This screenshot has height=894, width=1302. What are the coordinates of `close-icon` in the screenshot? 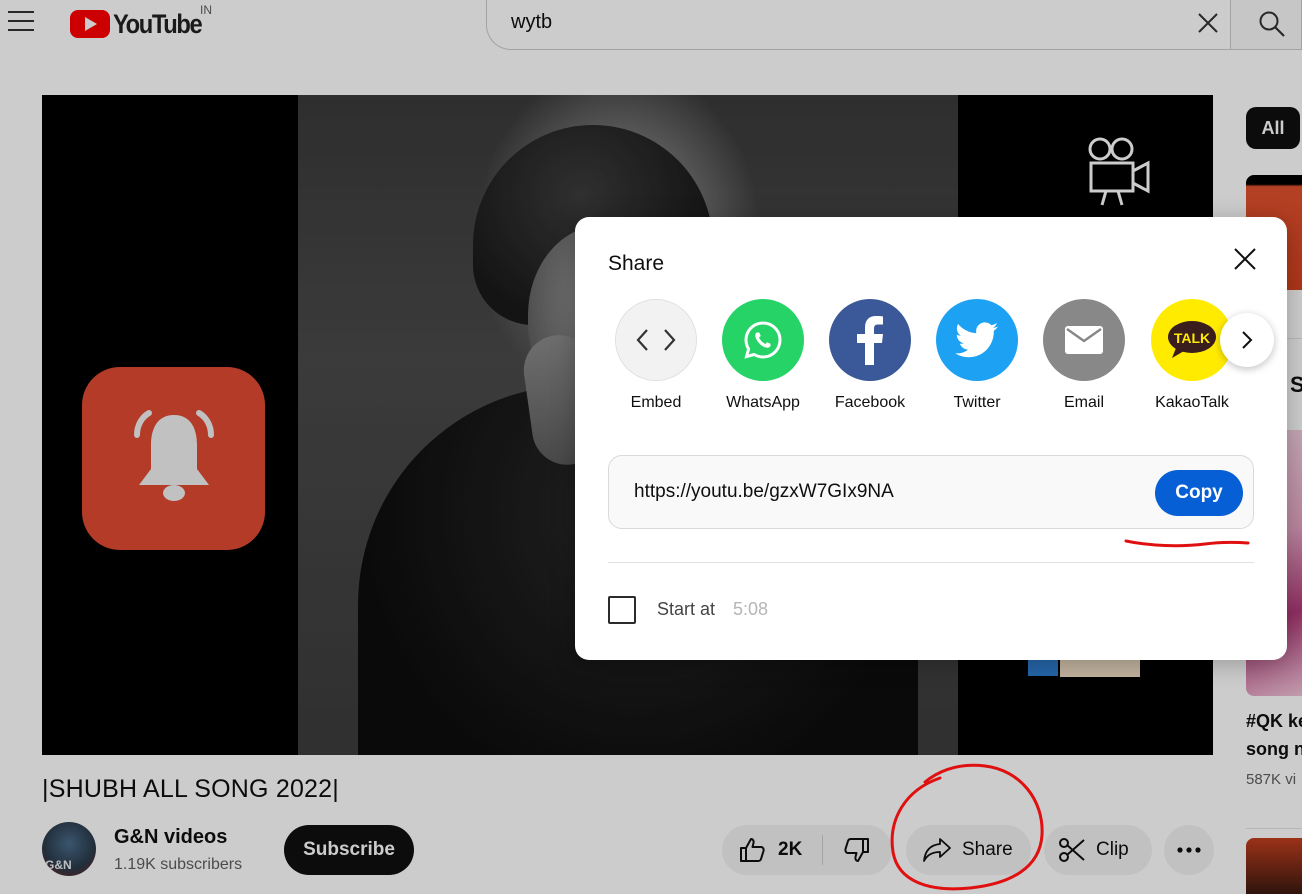 It's located at (1245, 259).